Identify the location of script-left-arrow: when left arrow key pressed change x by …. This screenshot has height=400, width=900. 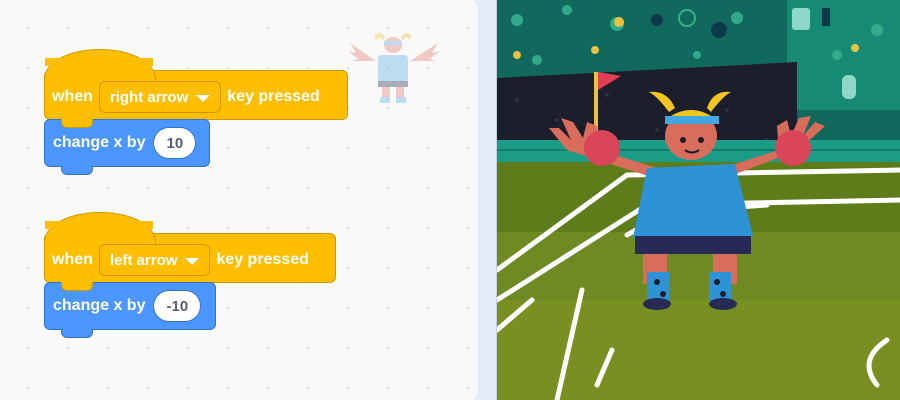
(190, 275).